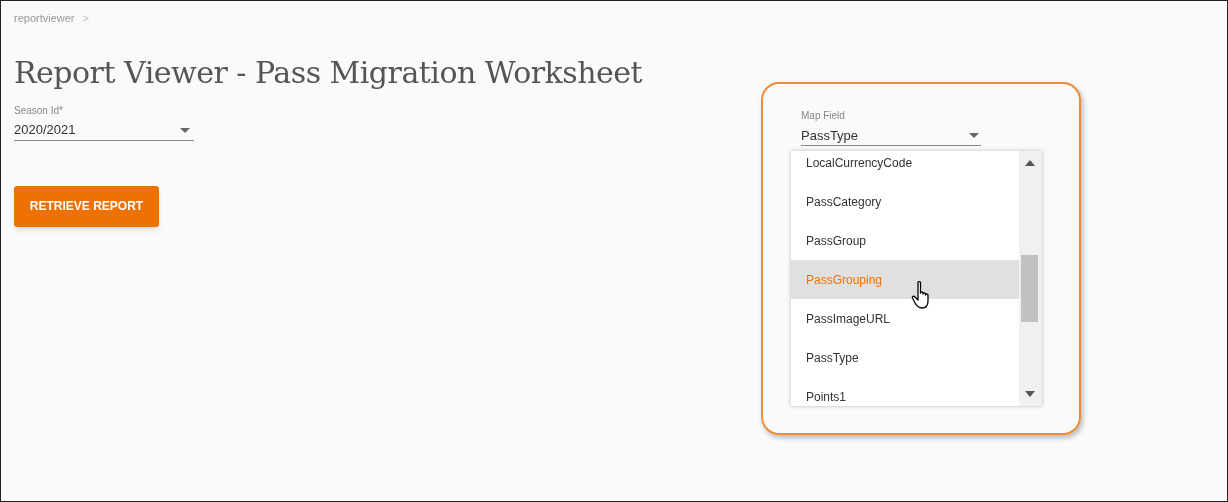 The height and width of the screenshot is (502, 1228). Describe the element at coordinates (905, 166) in the screenshot. I see `dropdown-option: LocalCurrencyCode` at that location.